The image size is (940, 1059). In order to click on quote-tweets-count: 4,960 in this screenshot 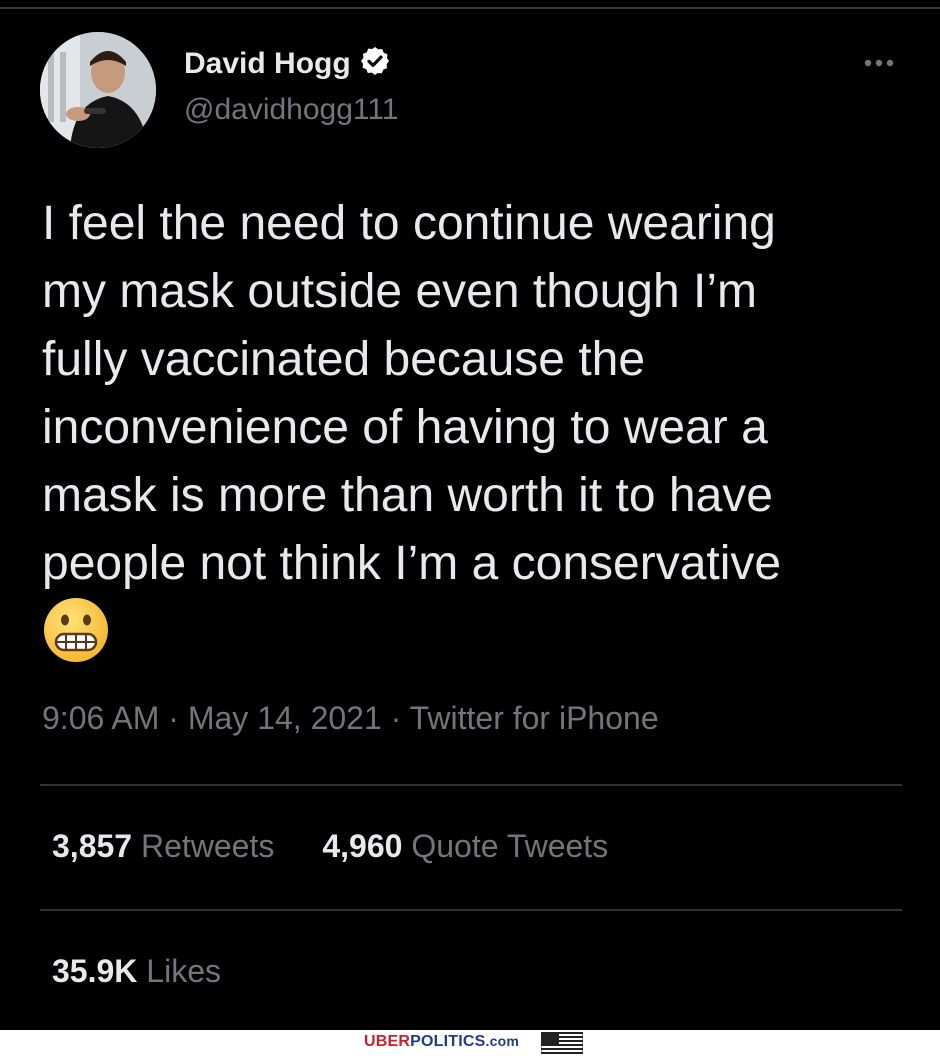, I will do `click(362, 846)`.